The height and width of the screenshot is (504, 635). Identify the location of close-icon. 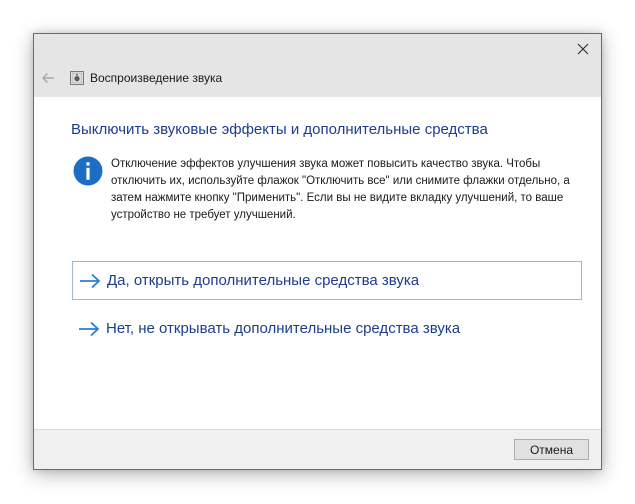
(583, 49).